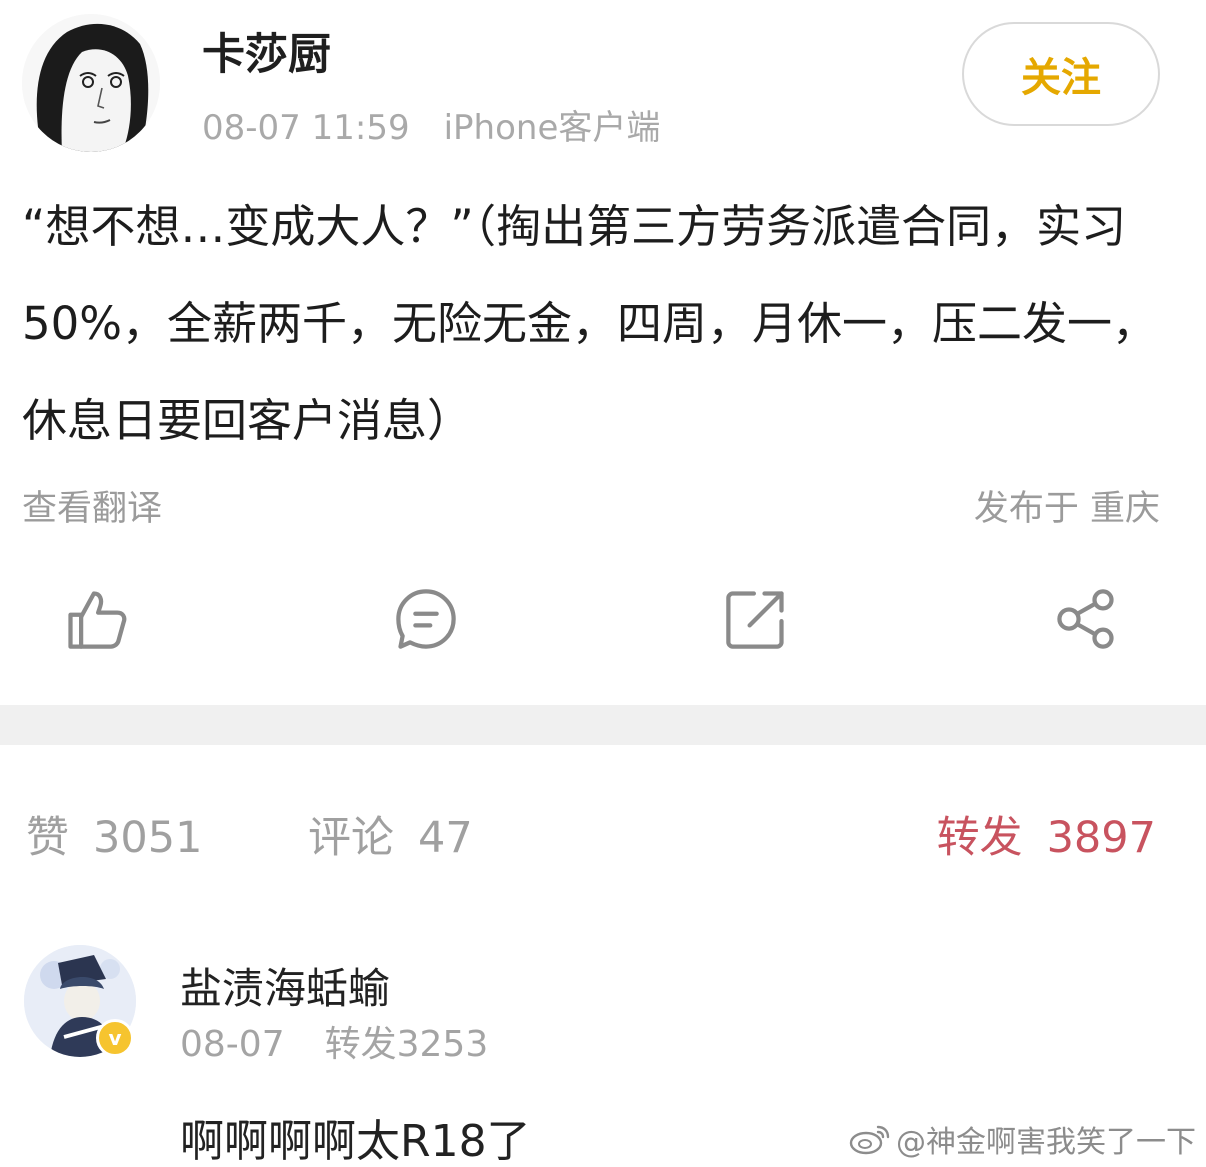 This screenshot has height=1167, width=1206. I want to click on user-avatar, so click(91, 83).